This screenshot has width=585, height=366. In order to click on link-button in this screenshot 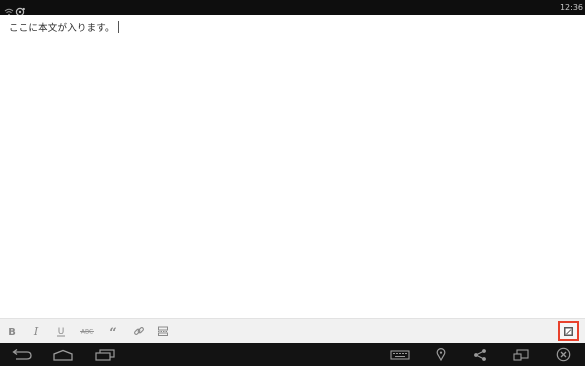, I will do `click(139, 331)`.